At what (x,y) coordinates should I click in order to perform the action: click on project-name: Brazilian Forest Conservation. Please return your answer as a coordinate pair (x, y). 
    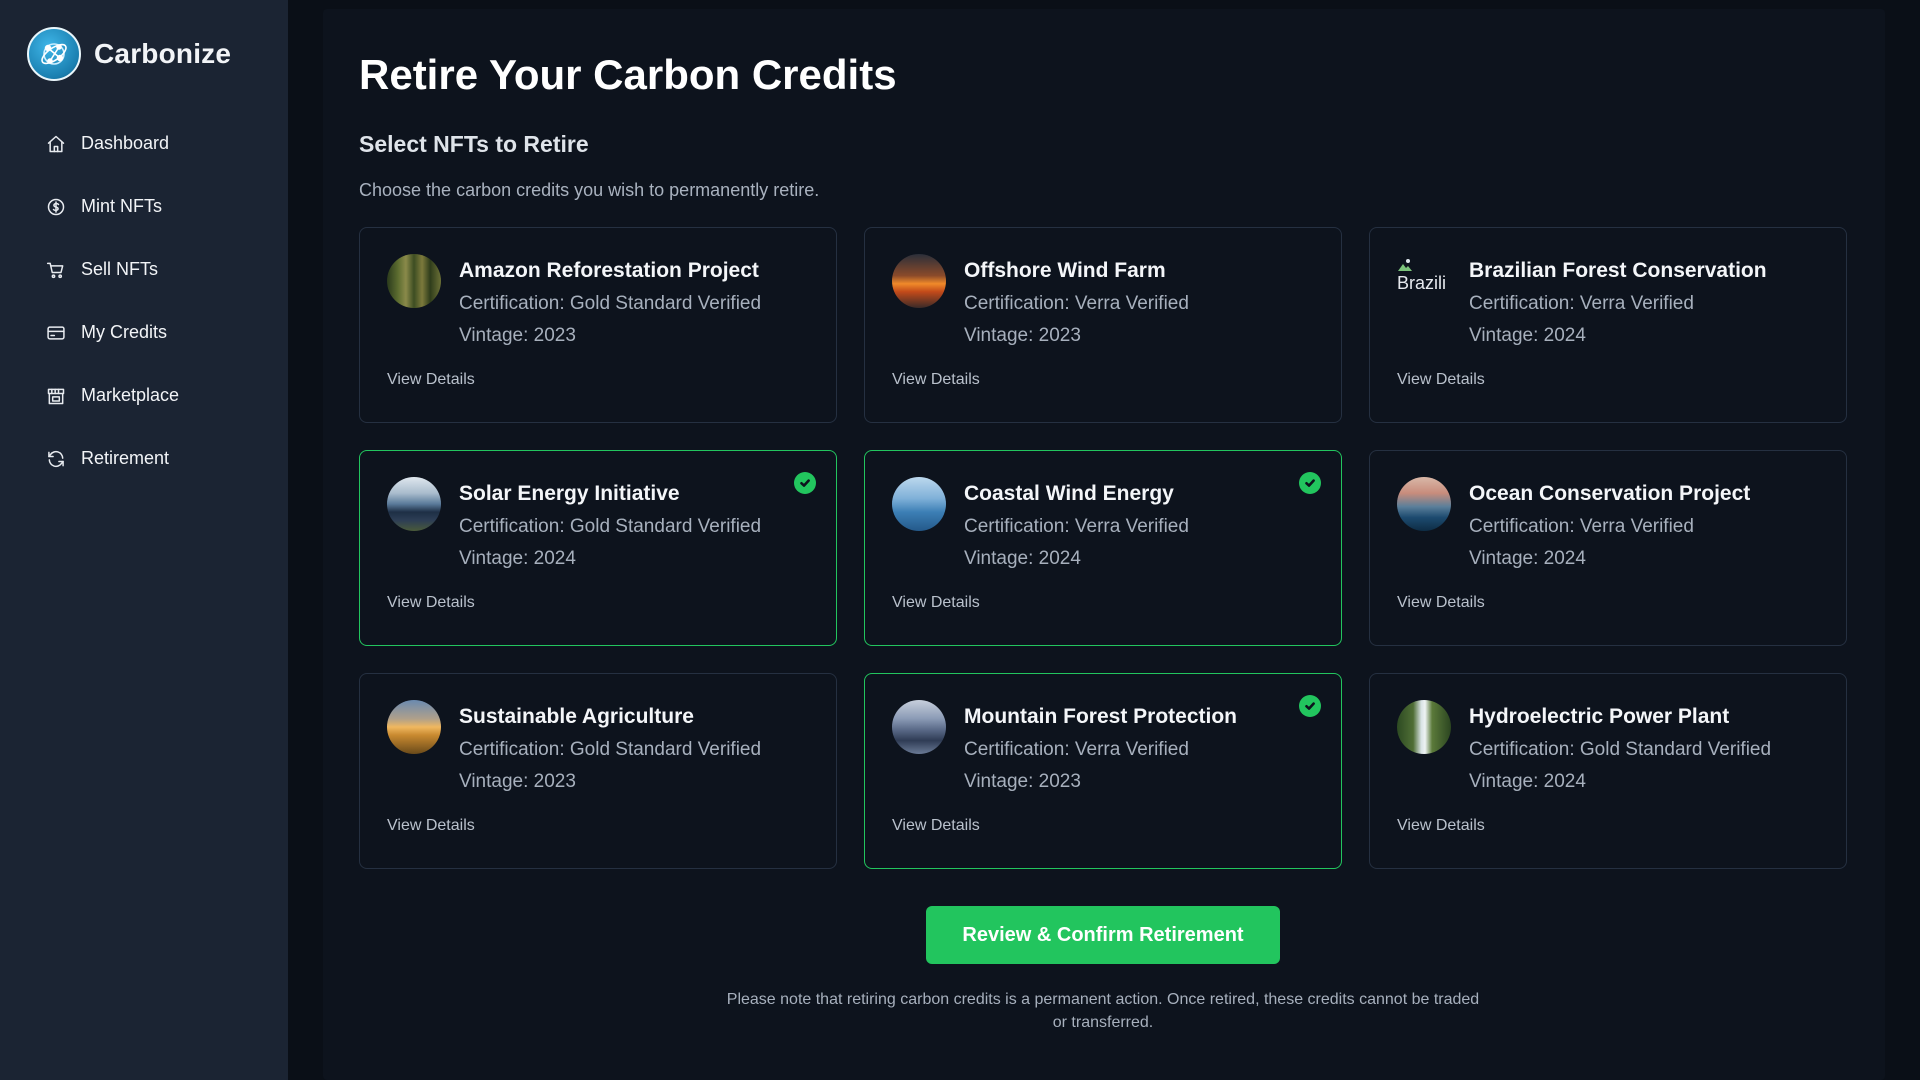
    Looking at the image, I should click on (1618, 270).